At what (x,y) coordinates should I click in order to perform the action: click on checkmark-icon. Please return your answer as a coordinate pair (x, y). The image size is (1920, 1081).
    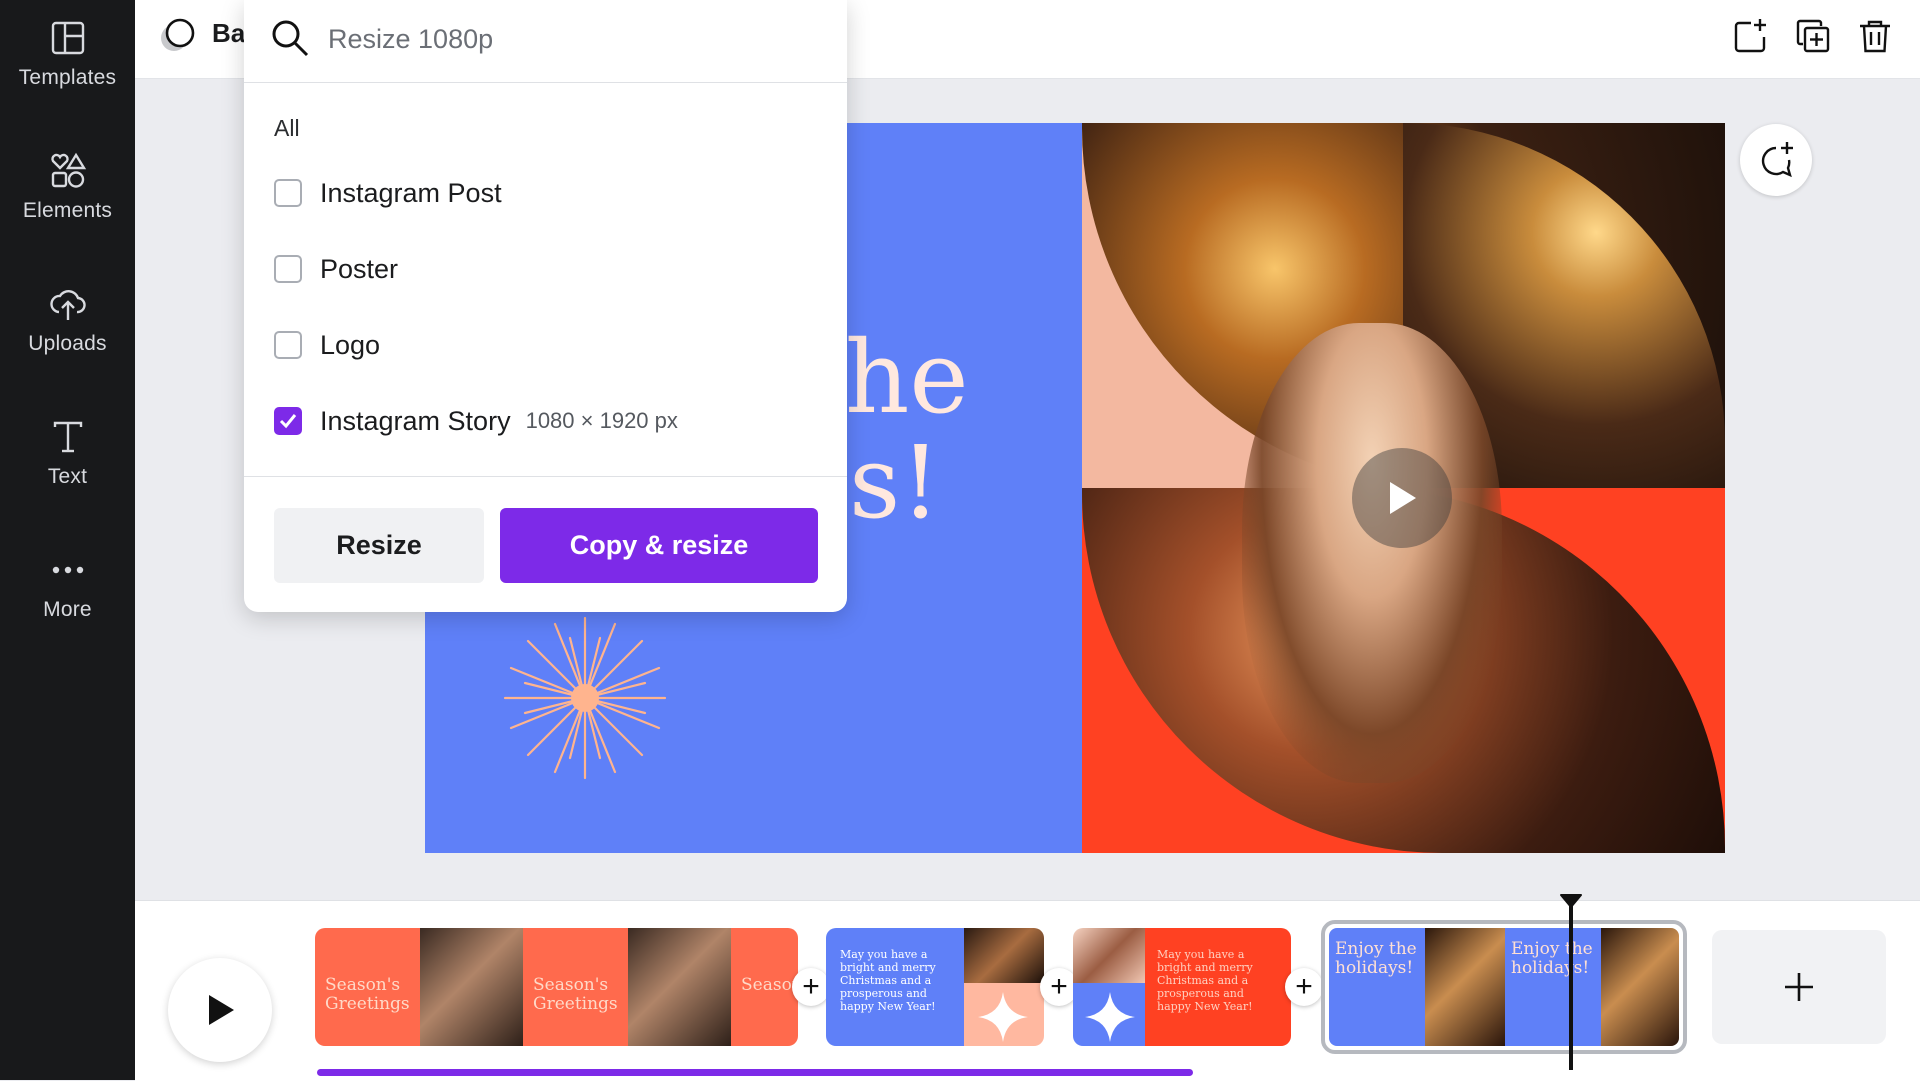
    Looking at the image, I should click on (288, 421).